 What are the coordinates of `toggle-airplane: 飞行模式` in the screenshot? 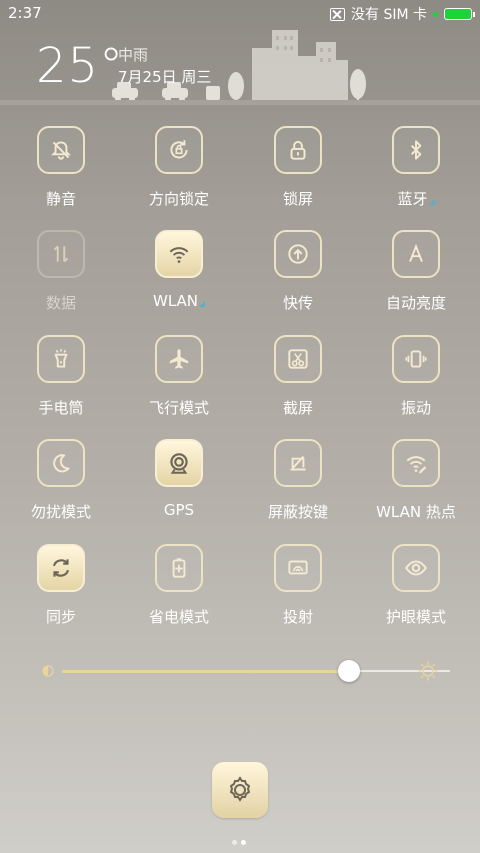 It's located at (179, 385).